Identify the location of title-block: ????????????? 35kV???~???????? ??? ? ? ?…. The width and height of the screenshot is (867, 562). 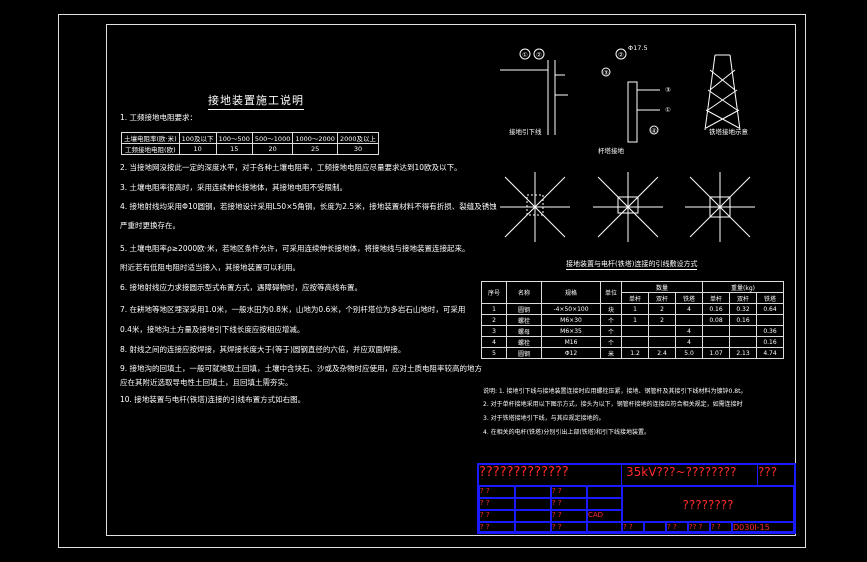
(636, 498).